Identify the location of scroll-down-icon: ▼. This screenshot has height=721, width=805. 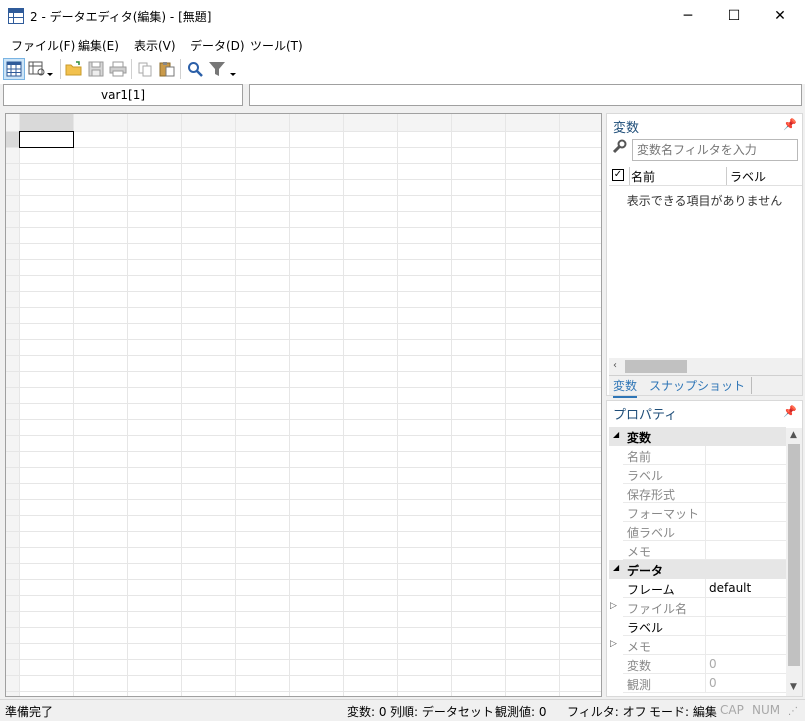
(793, 687).